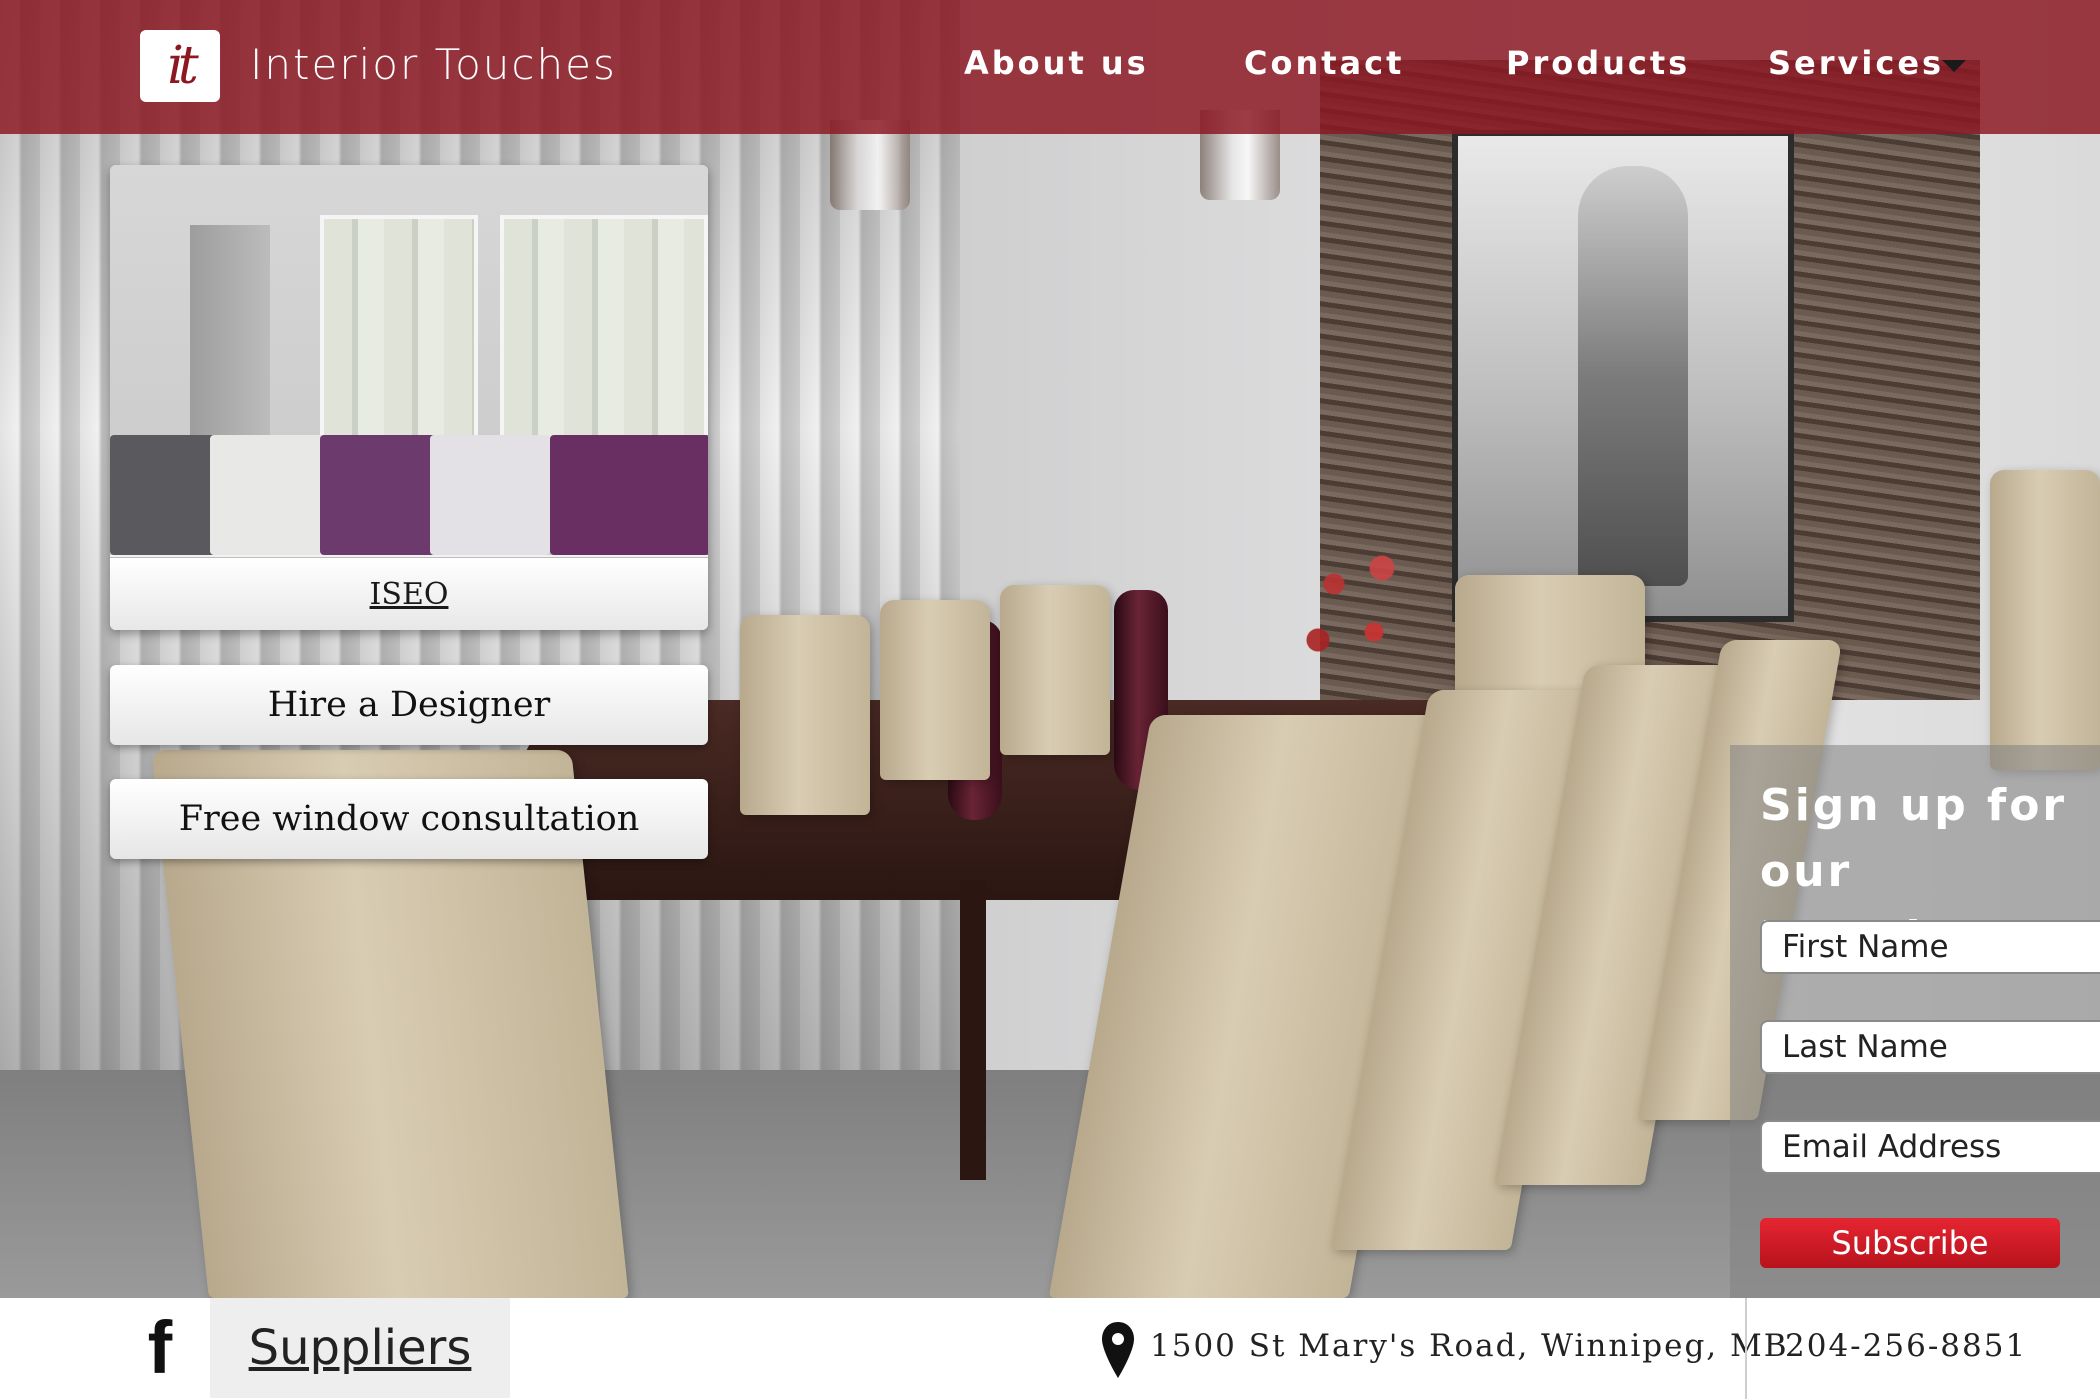 This screenshot has width=2100, height=1399. I want to click on email-field, so click(1930, 1147).